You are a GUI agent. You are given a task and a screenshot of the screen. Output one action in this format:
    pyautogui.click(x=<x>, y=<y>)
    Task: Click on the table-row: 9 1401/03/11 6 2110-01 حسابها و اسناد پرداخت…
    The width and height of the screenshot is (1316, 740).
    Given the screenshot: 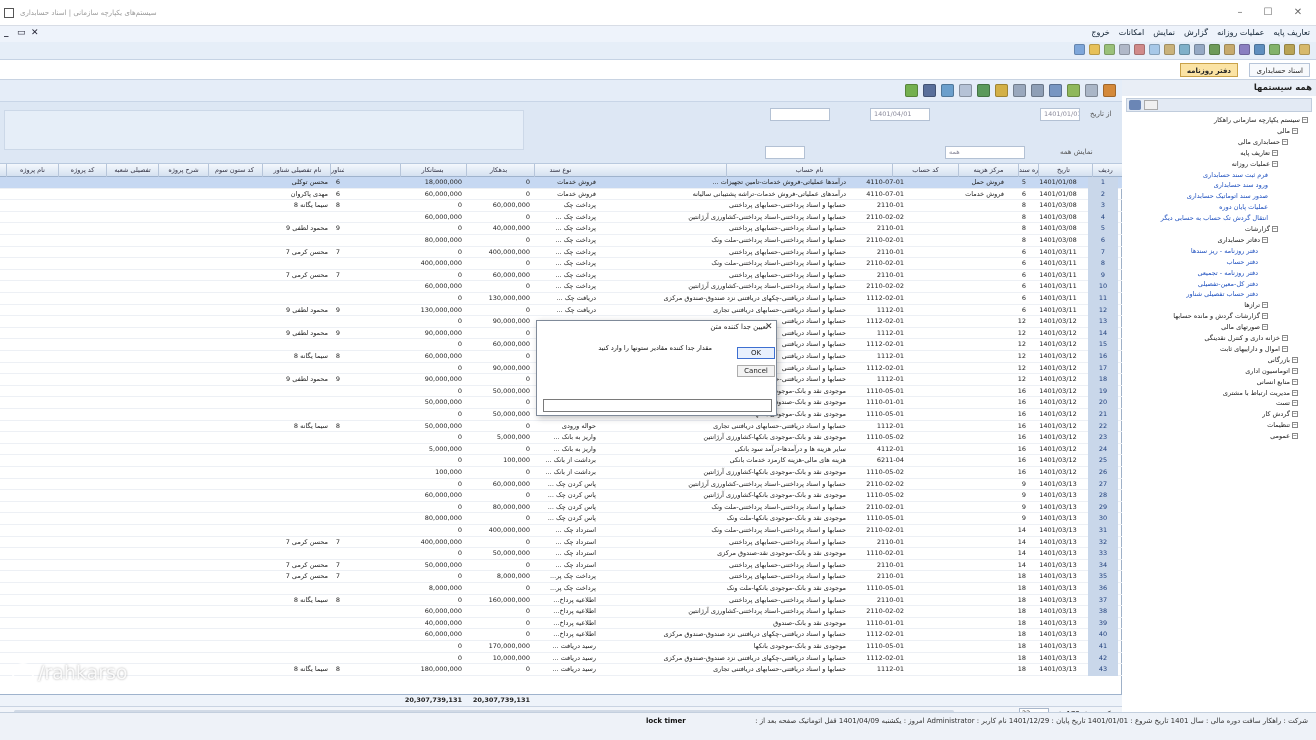 What is the action you would take?
    pyautogui.click(x=561, y=275)
    